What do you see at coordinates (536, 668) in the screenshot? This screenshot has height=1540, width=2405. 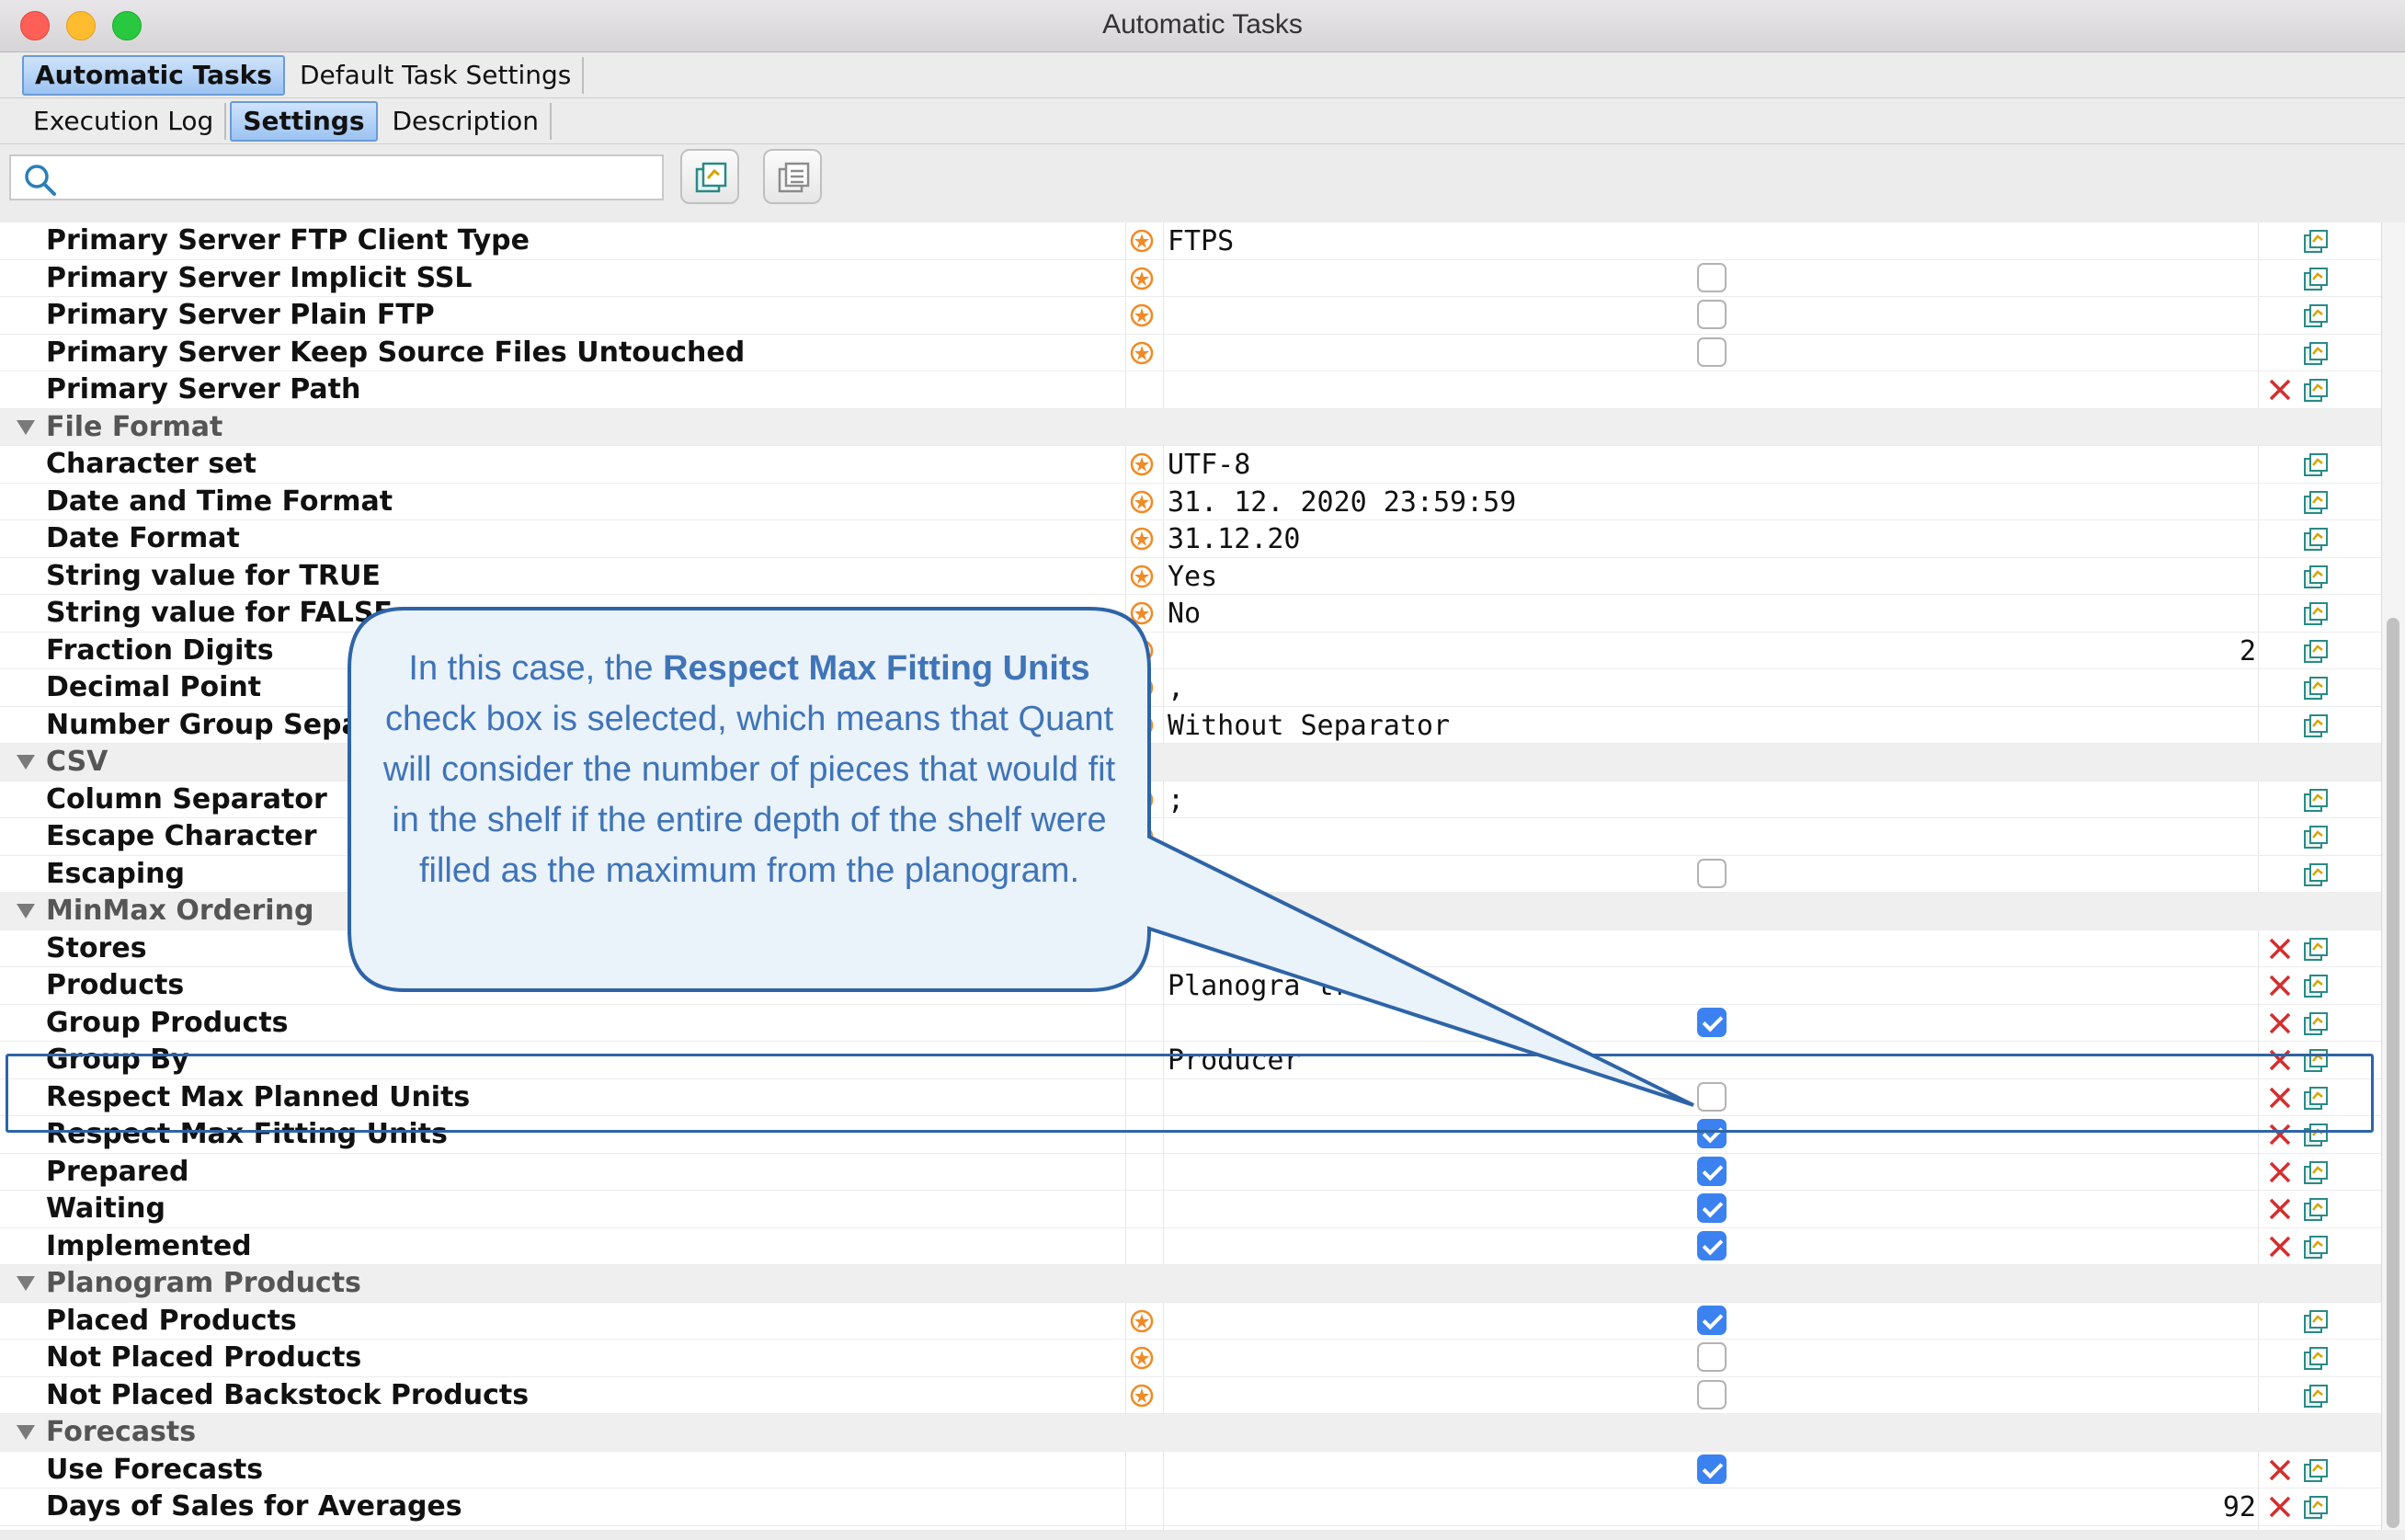 I see `callout-text-part1: In this case, the` at bounding box center [536, 668].